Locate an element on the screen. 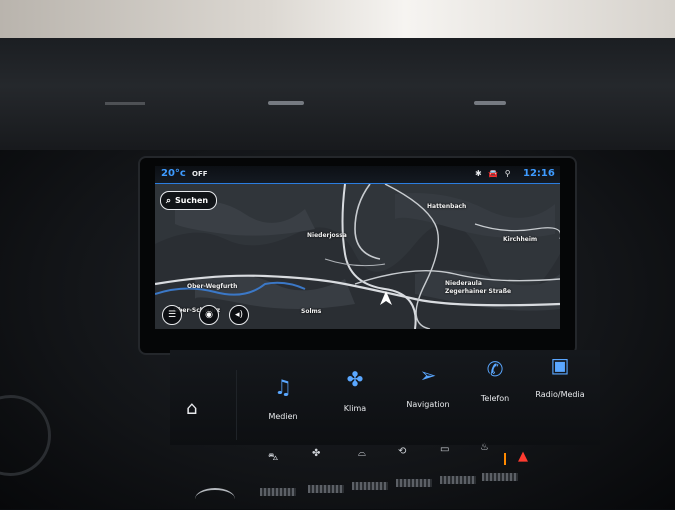 Image resolution: width=675 pixels, height=510 pixels. divider is located at coordinates (236, 405).